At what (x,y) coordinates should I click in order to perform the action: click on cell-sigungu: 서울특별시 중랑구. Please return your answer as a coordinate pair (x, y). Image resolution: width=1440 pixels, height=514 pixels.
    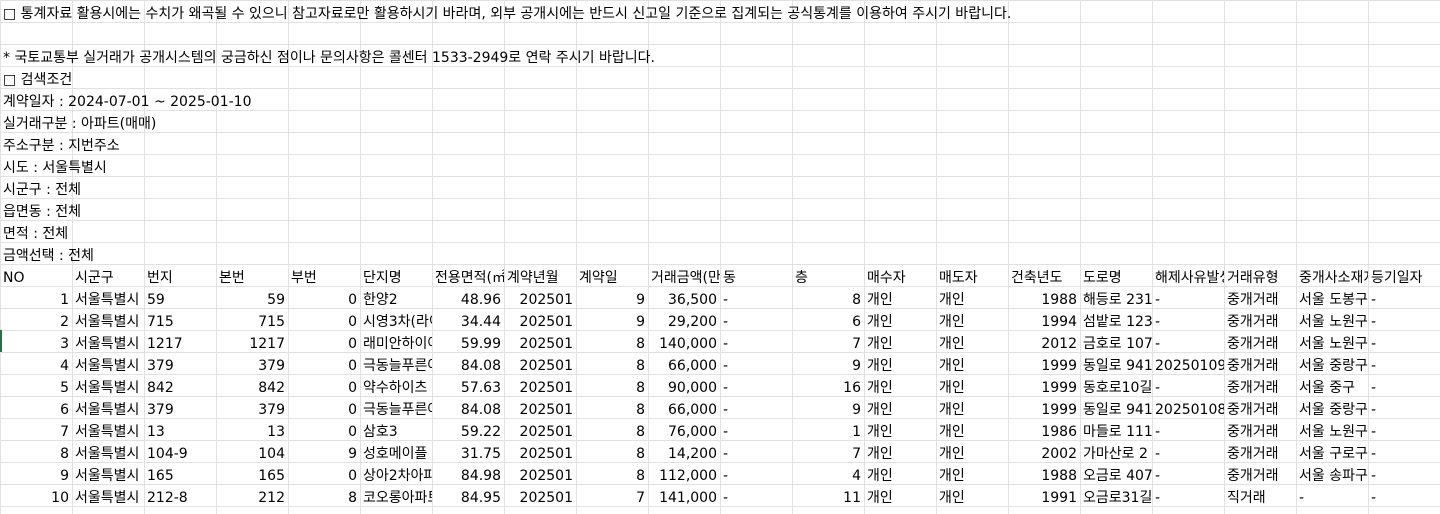
    Looking at the image, I should click on (108, 366).